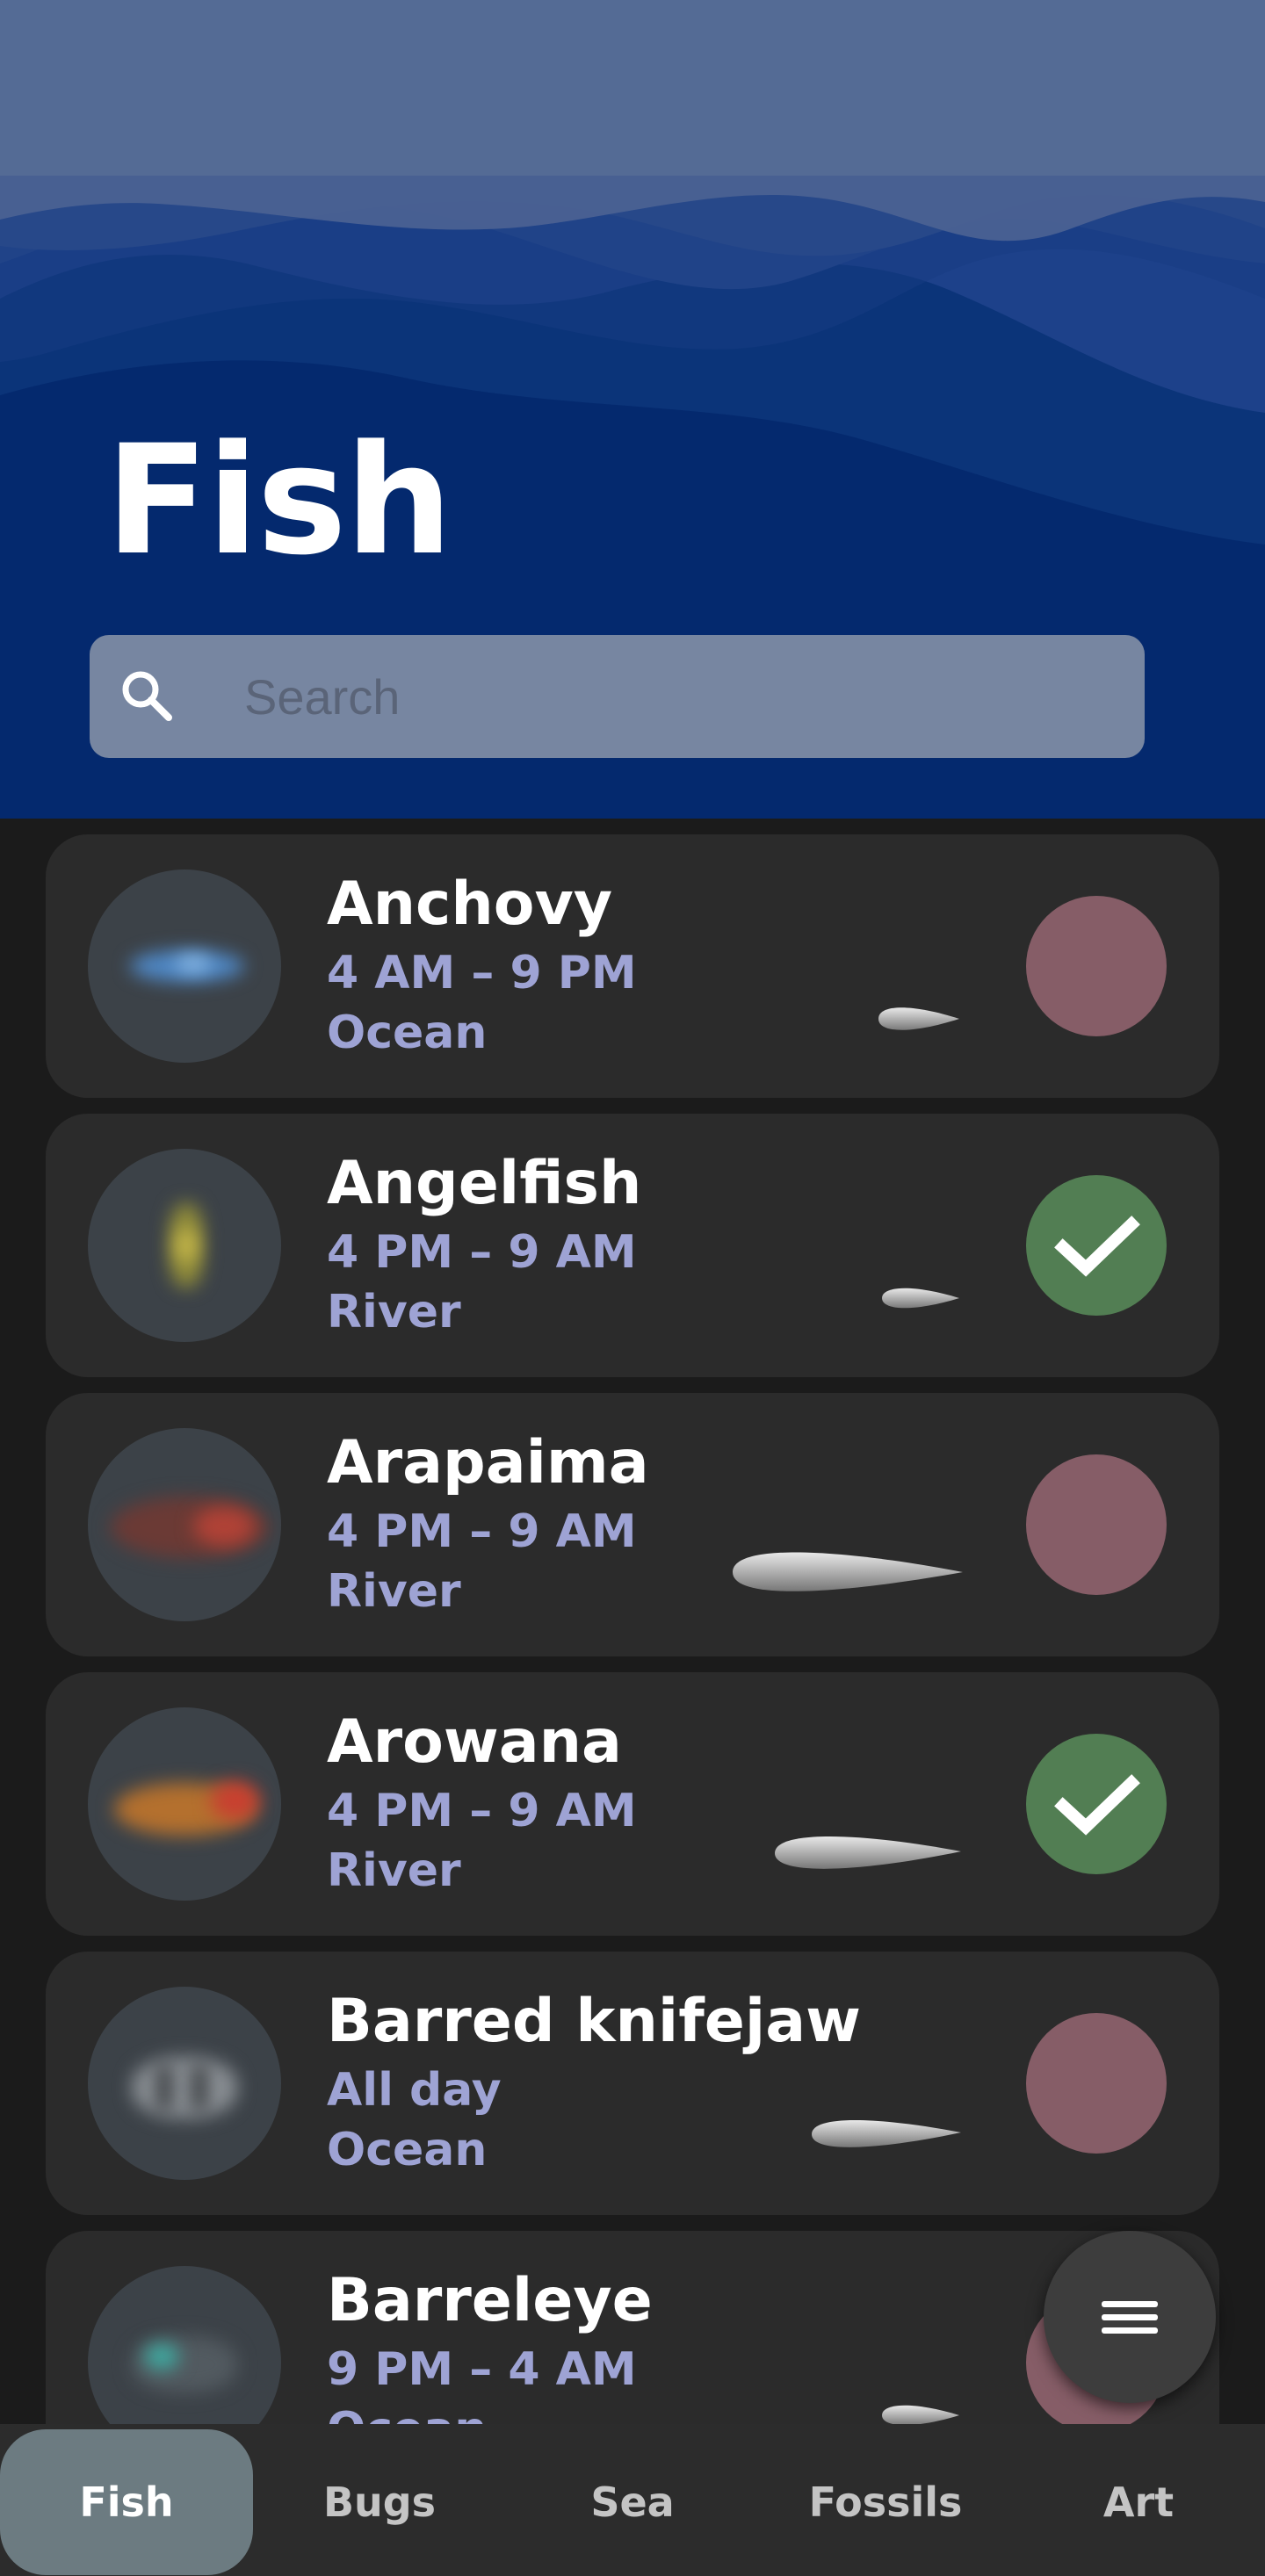  I want to click on tab-sea: Sea, so click(632, 2502).